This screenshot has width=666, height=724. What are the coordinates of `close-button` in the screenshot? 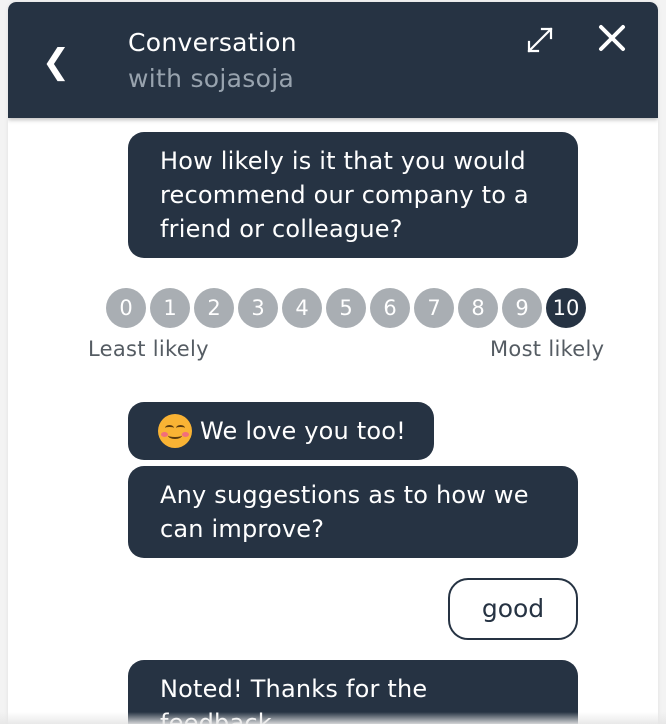 It's located at (612, 38).